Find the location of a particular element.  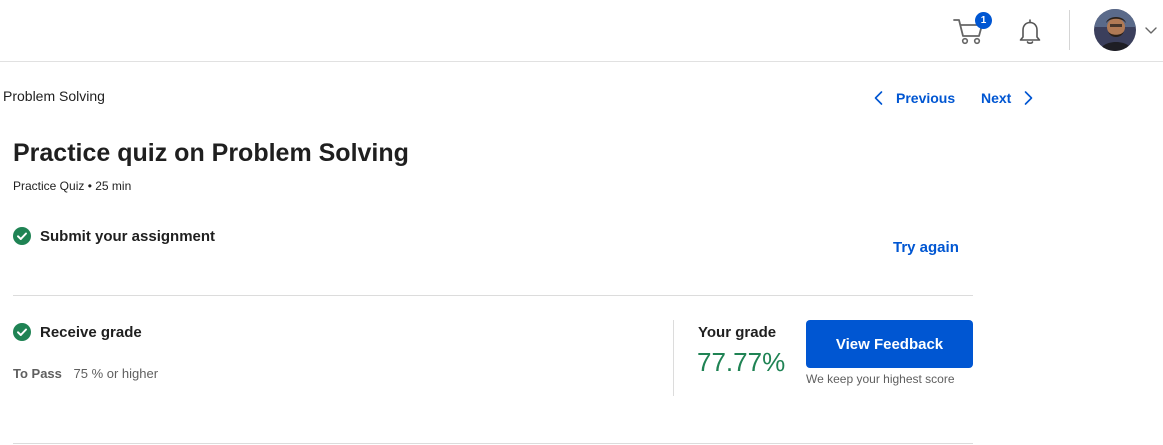

view-feedback-button: View Feedback is located at coordinates (889, 344).